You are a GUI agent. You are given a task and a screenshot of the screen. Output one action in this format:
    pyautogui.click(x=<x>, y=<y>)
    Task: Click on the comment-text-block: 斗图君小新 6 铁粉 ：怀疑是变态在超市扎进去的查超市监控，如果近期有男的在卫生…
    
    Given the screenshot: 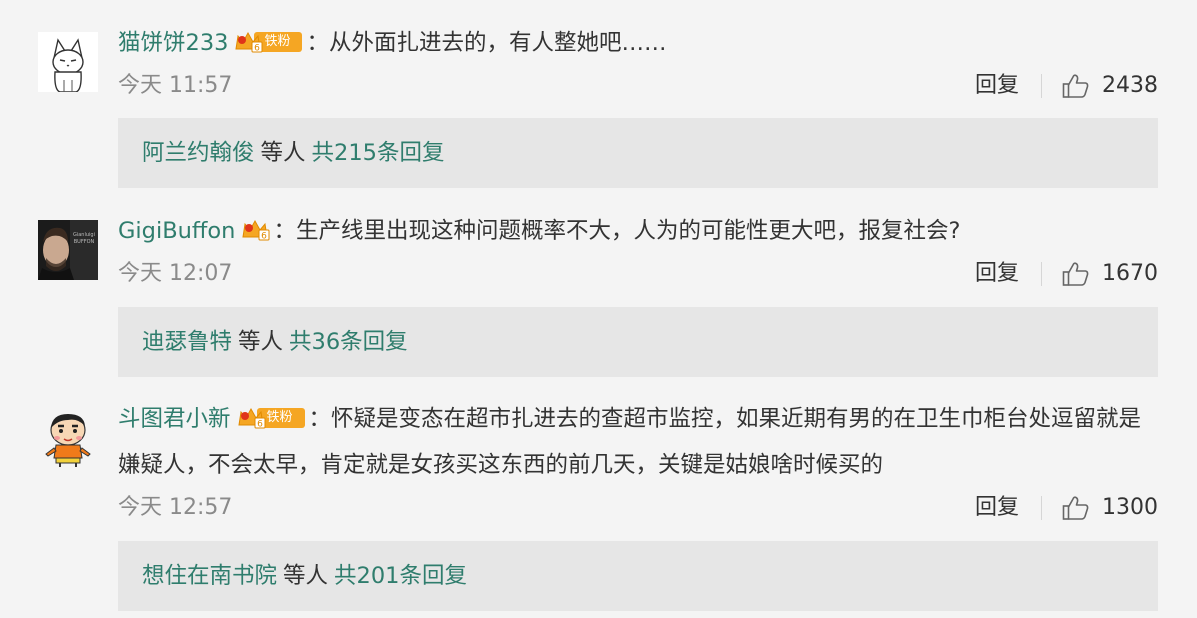 What is the action you would take?
    pyautogui.click(x=638, y=442)
    